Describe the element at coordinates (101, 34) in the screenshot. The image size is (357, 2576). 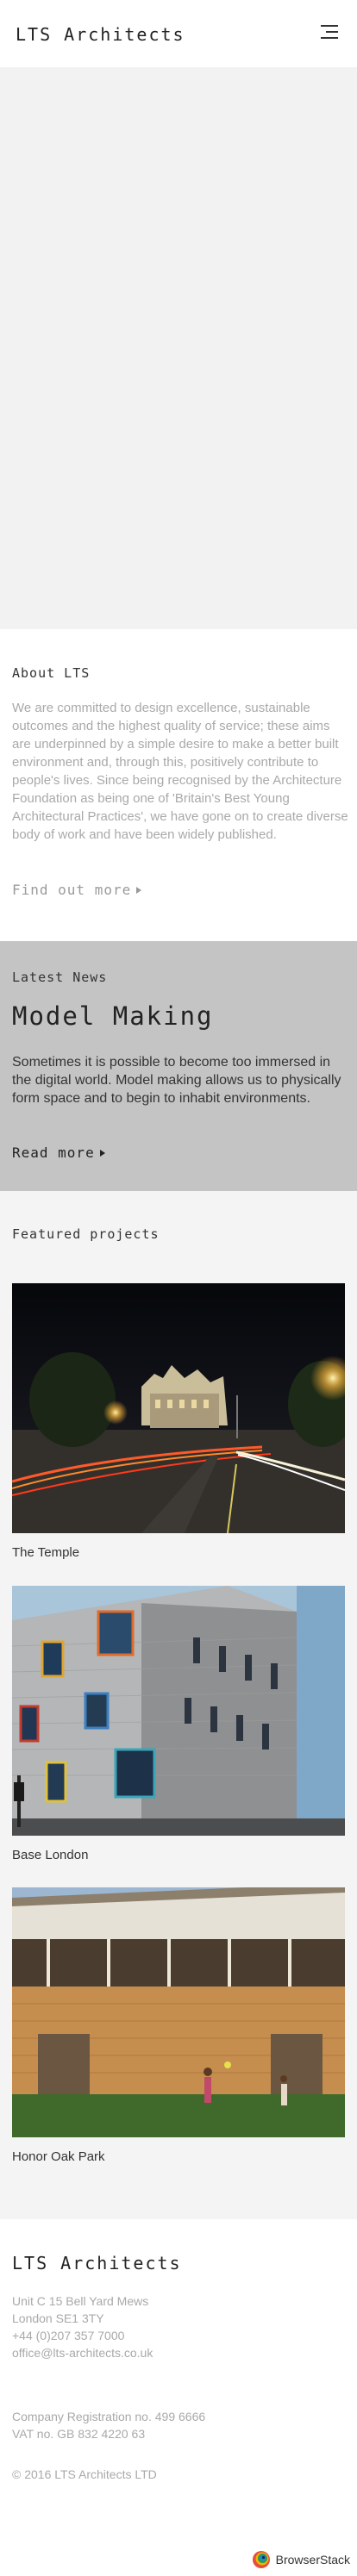
I see `site-logo: LTS Architects` at that location.